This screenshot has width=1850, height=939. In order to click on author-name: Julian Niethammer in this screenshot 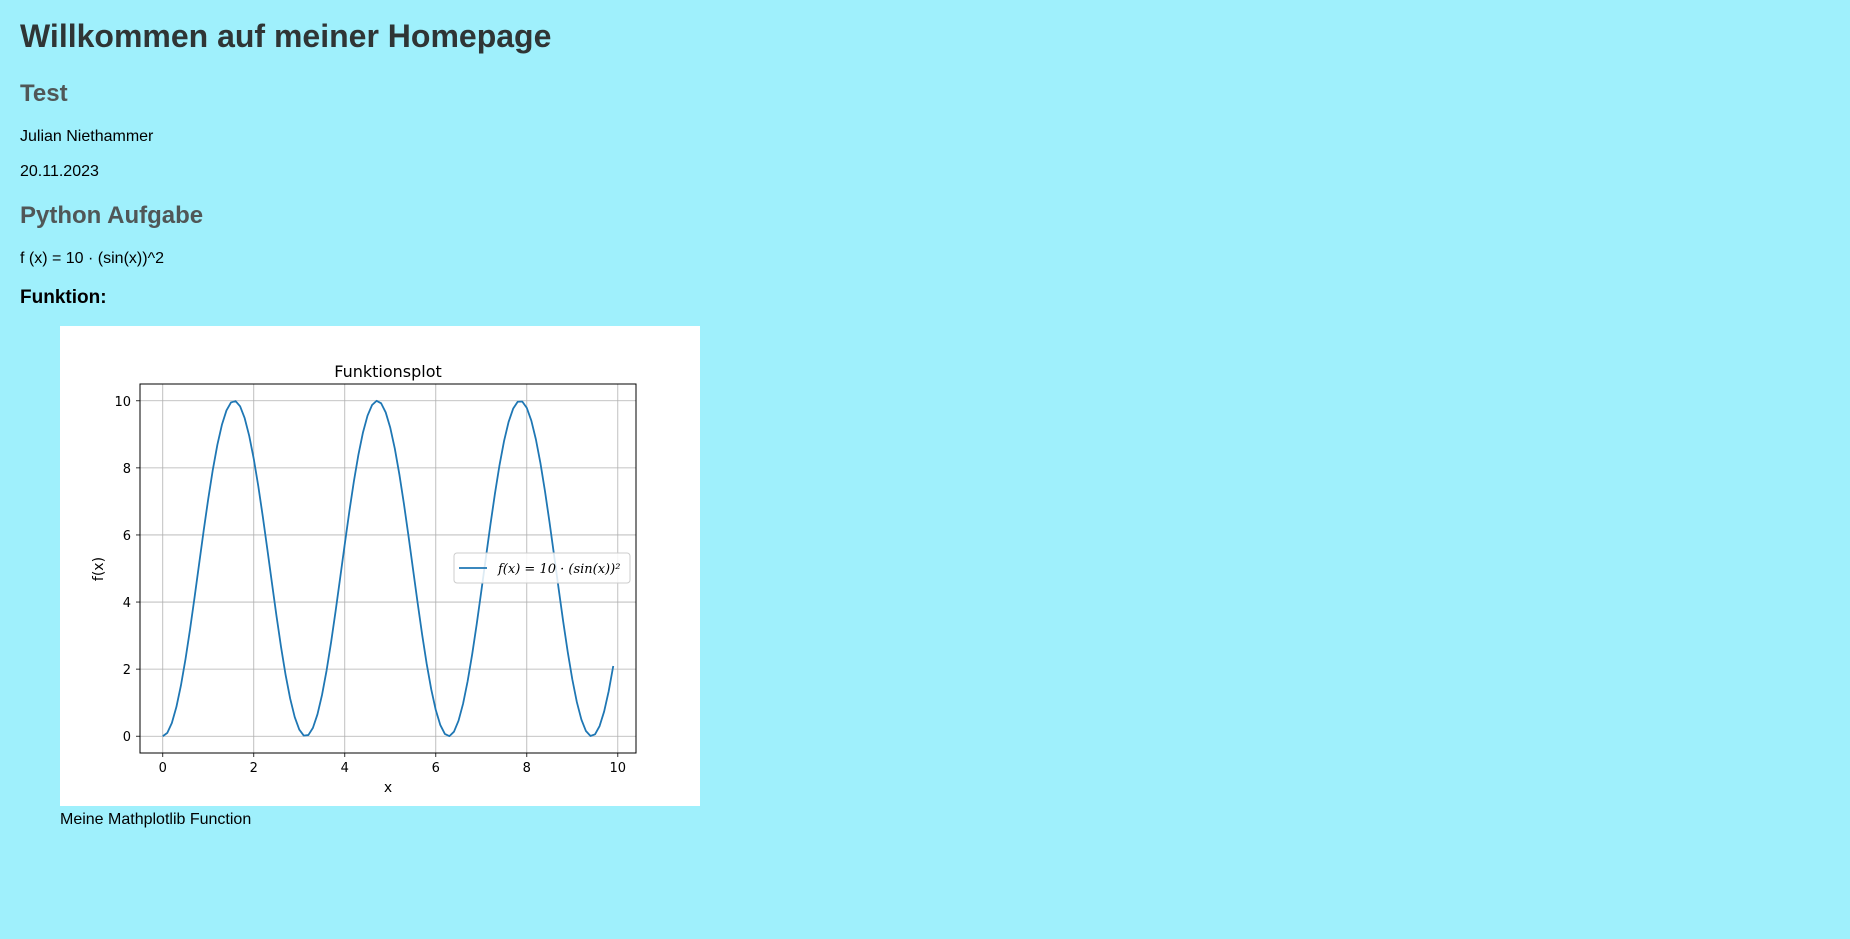, I will do `click(87, 136)`.